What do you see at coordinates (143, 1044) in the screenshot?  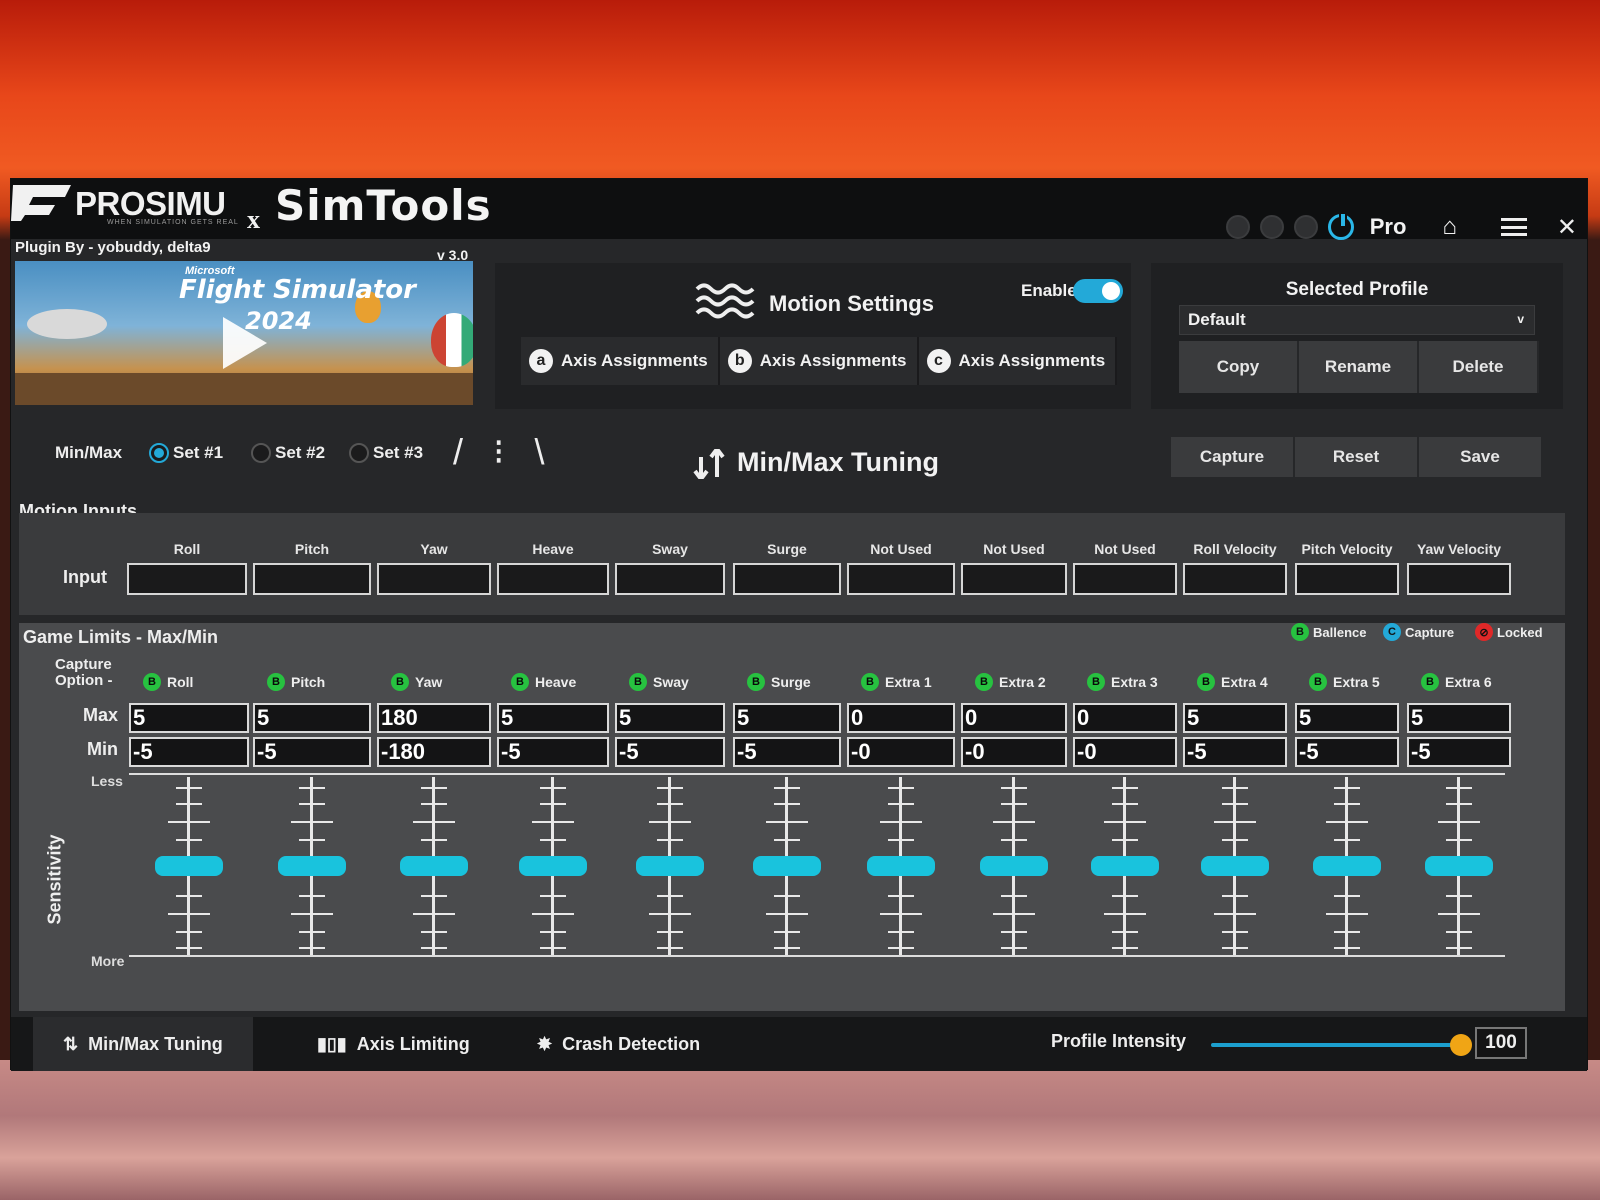 I see `tab-min-max-tuning: ⇅ Min/Max Tuning` at bounding box center [143, 1044].